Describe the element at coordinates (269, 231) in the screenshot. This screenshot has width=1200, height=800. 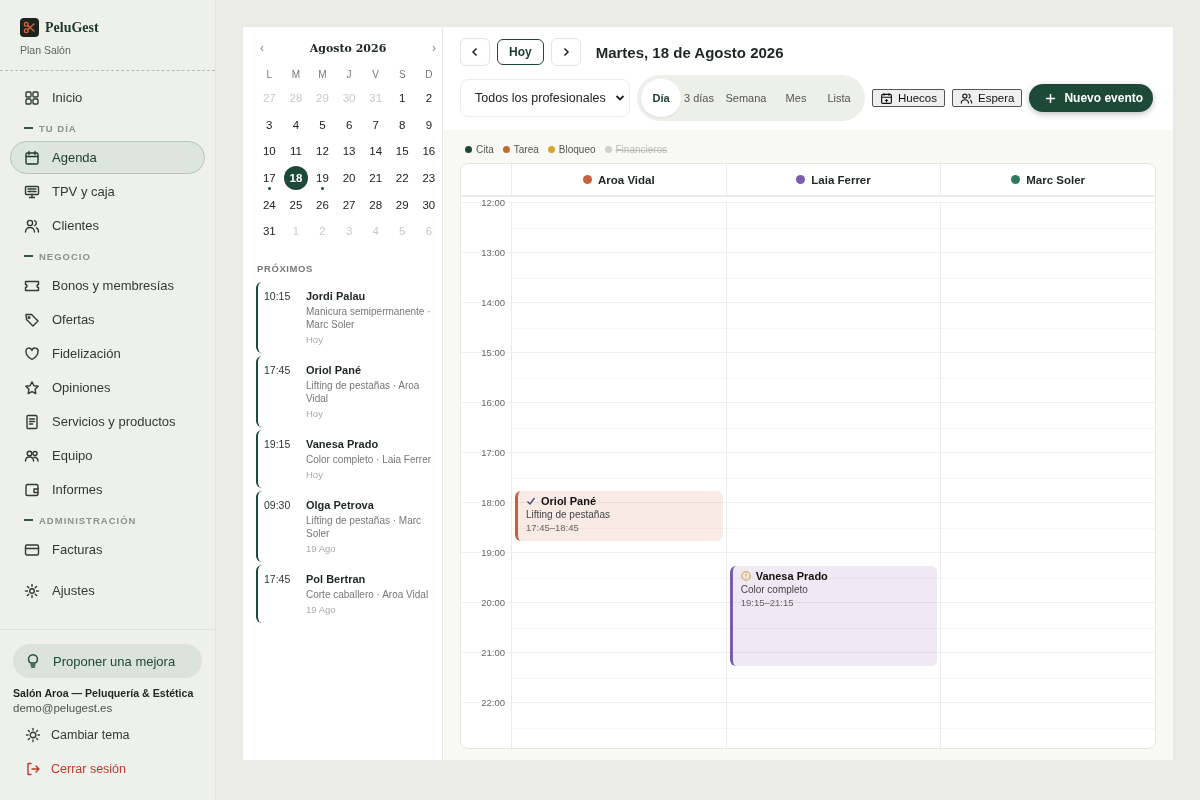
I see `calendar-day: 31` at that location.